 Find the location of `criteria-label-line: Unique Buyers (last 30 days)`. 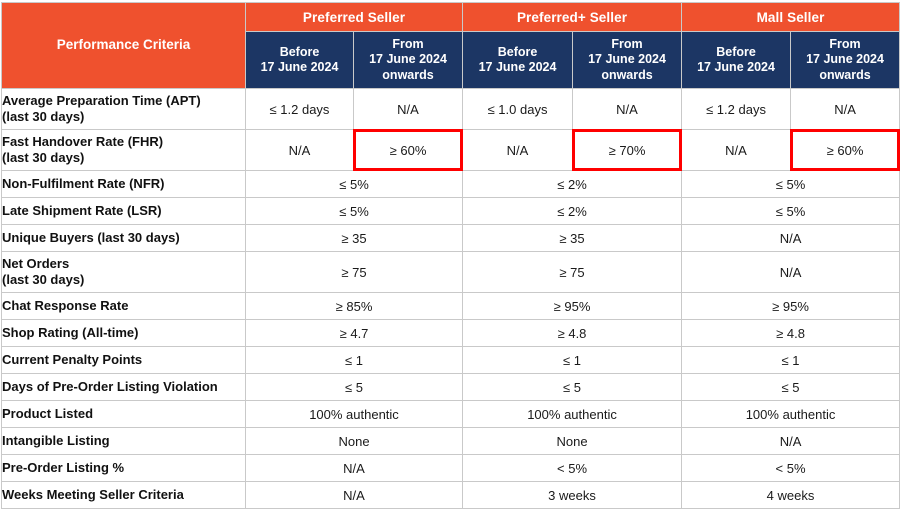

criteria-label-line: Unique Buyers (last 30 days) is located at coordinates (91, 238).